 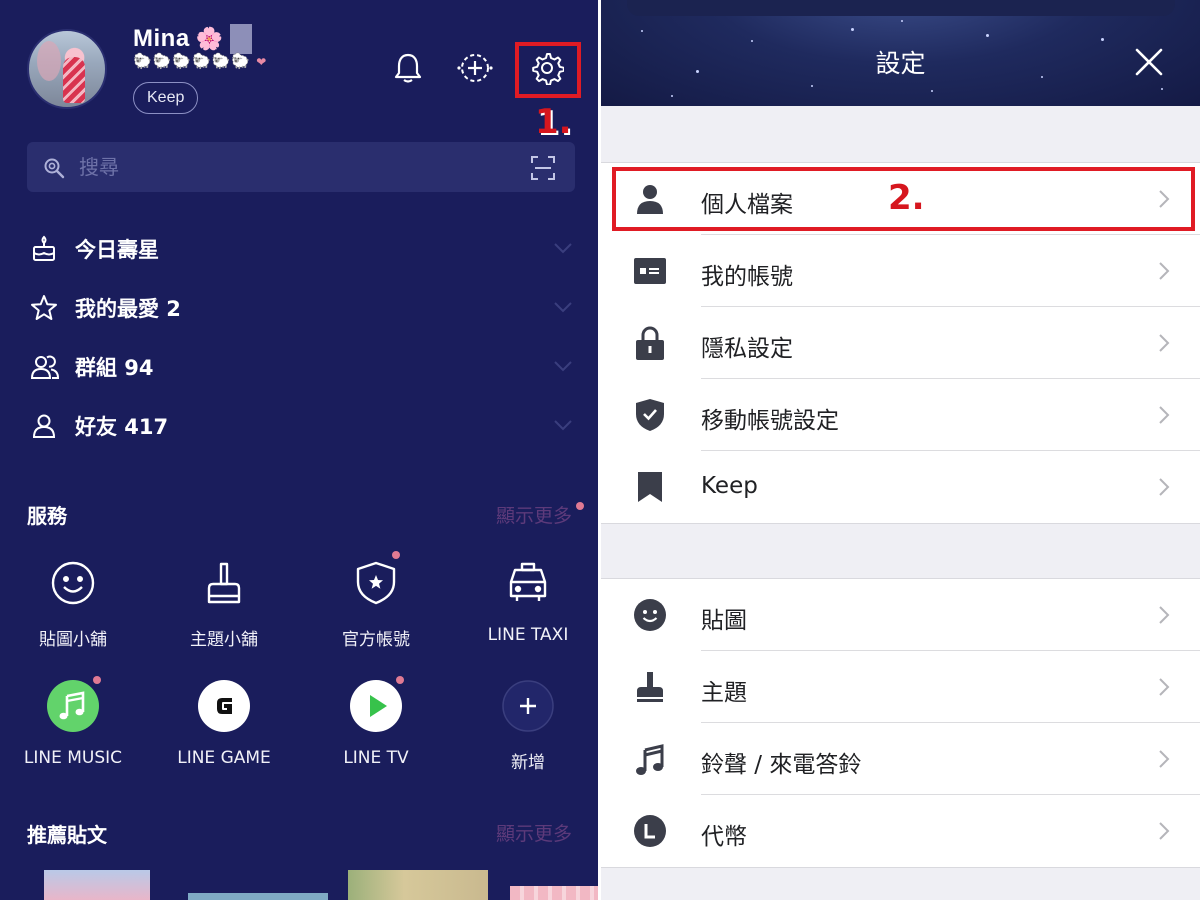 What do you see at coordinates (300, 425) in the screenshot?
I see `list-item-friends: 好友 417` at bounding box center [300, 425].